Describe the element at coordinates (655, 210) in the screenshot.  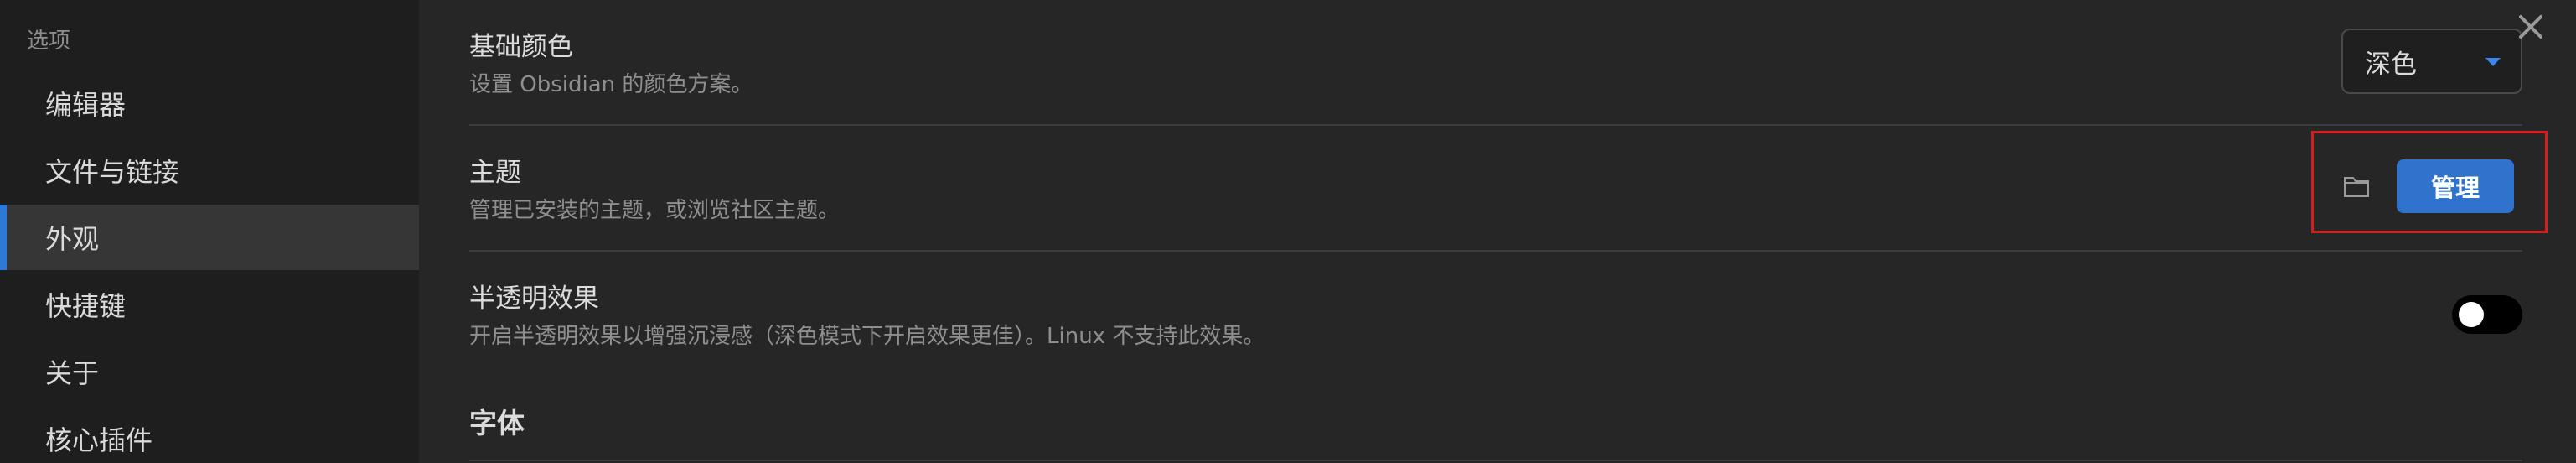
I see `setting-description: 管理已安装的主题，或浏览社区主题。` at that location.